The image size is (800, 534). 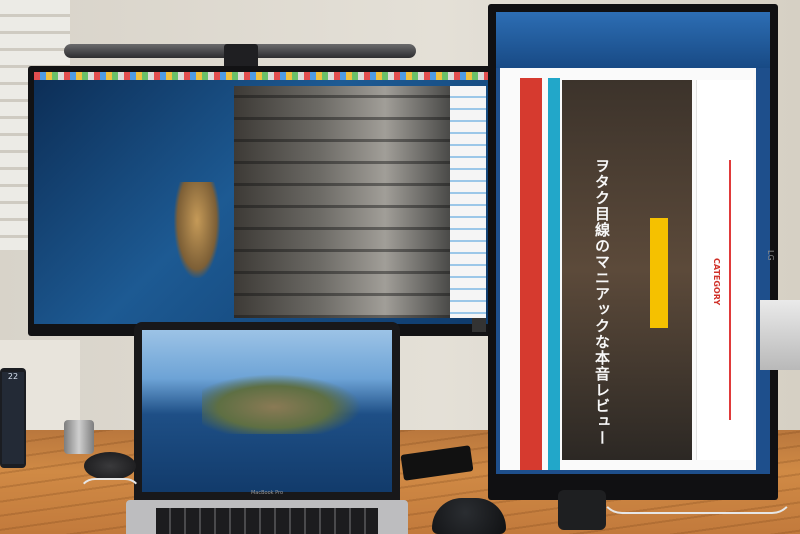 What do you see at coordinates (261, 76) in the screenshot?
I see `menu-bar` at bounding box center [261, 76].